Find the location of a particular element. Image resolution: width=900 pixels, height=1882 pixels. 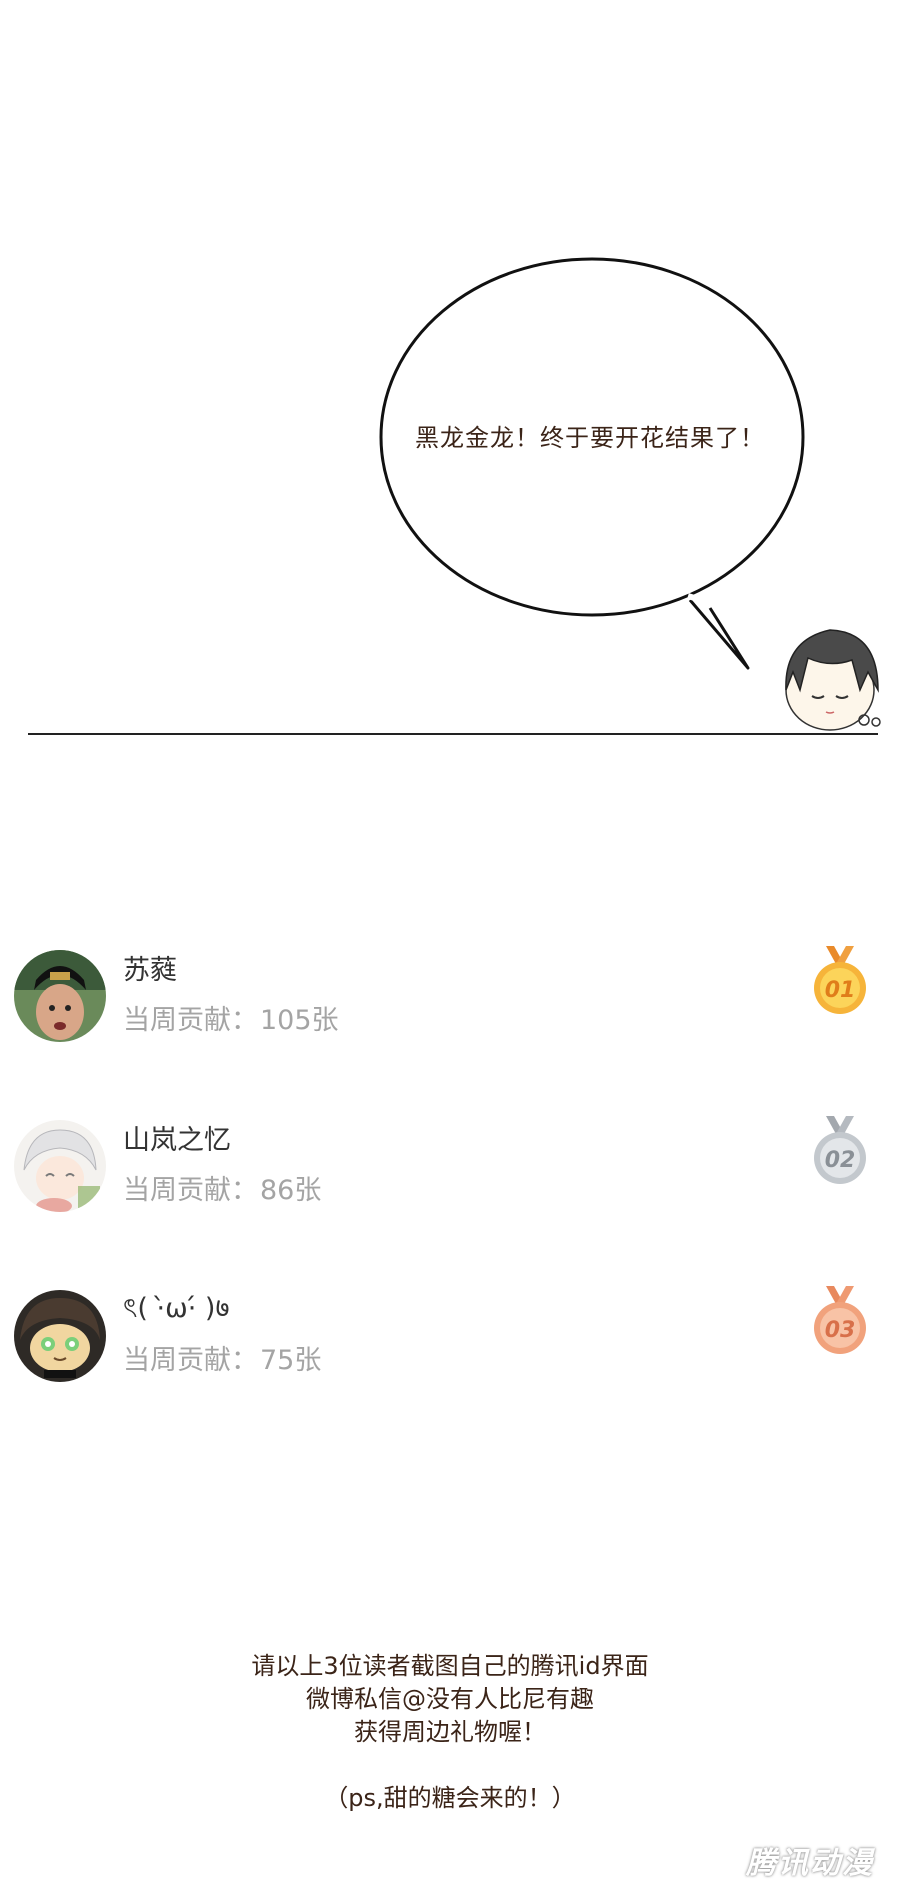

contribution-text: 当周贡献：86张 is located at coordinates (222, 1187).